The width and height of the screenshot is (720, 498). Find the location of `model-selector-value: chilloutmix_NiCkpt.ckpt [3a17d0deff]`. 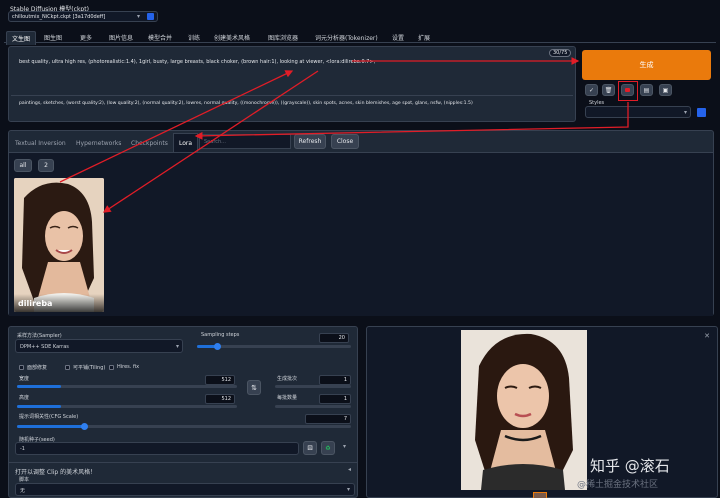

model-selector-value: chilloutmix_NiCkpt.ckpt [3a17d0deff] is located at coordinates (59, 17).